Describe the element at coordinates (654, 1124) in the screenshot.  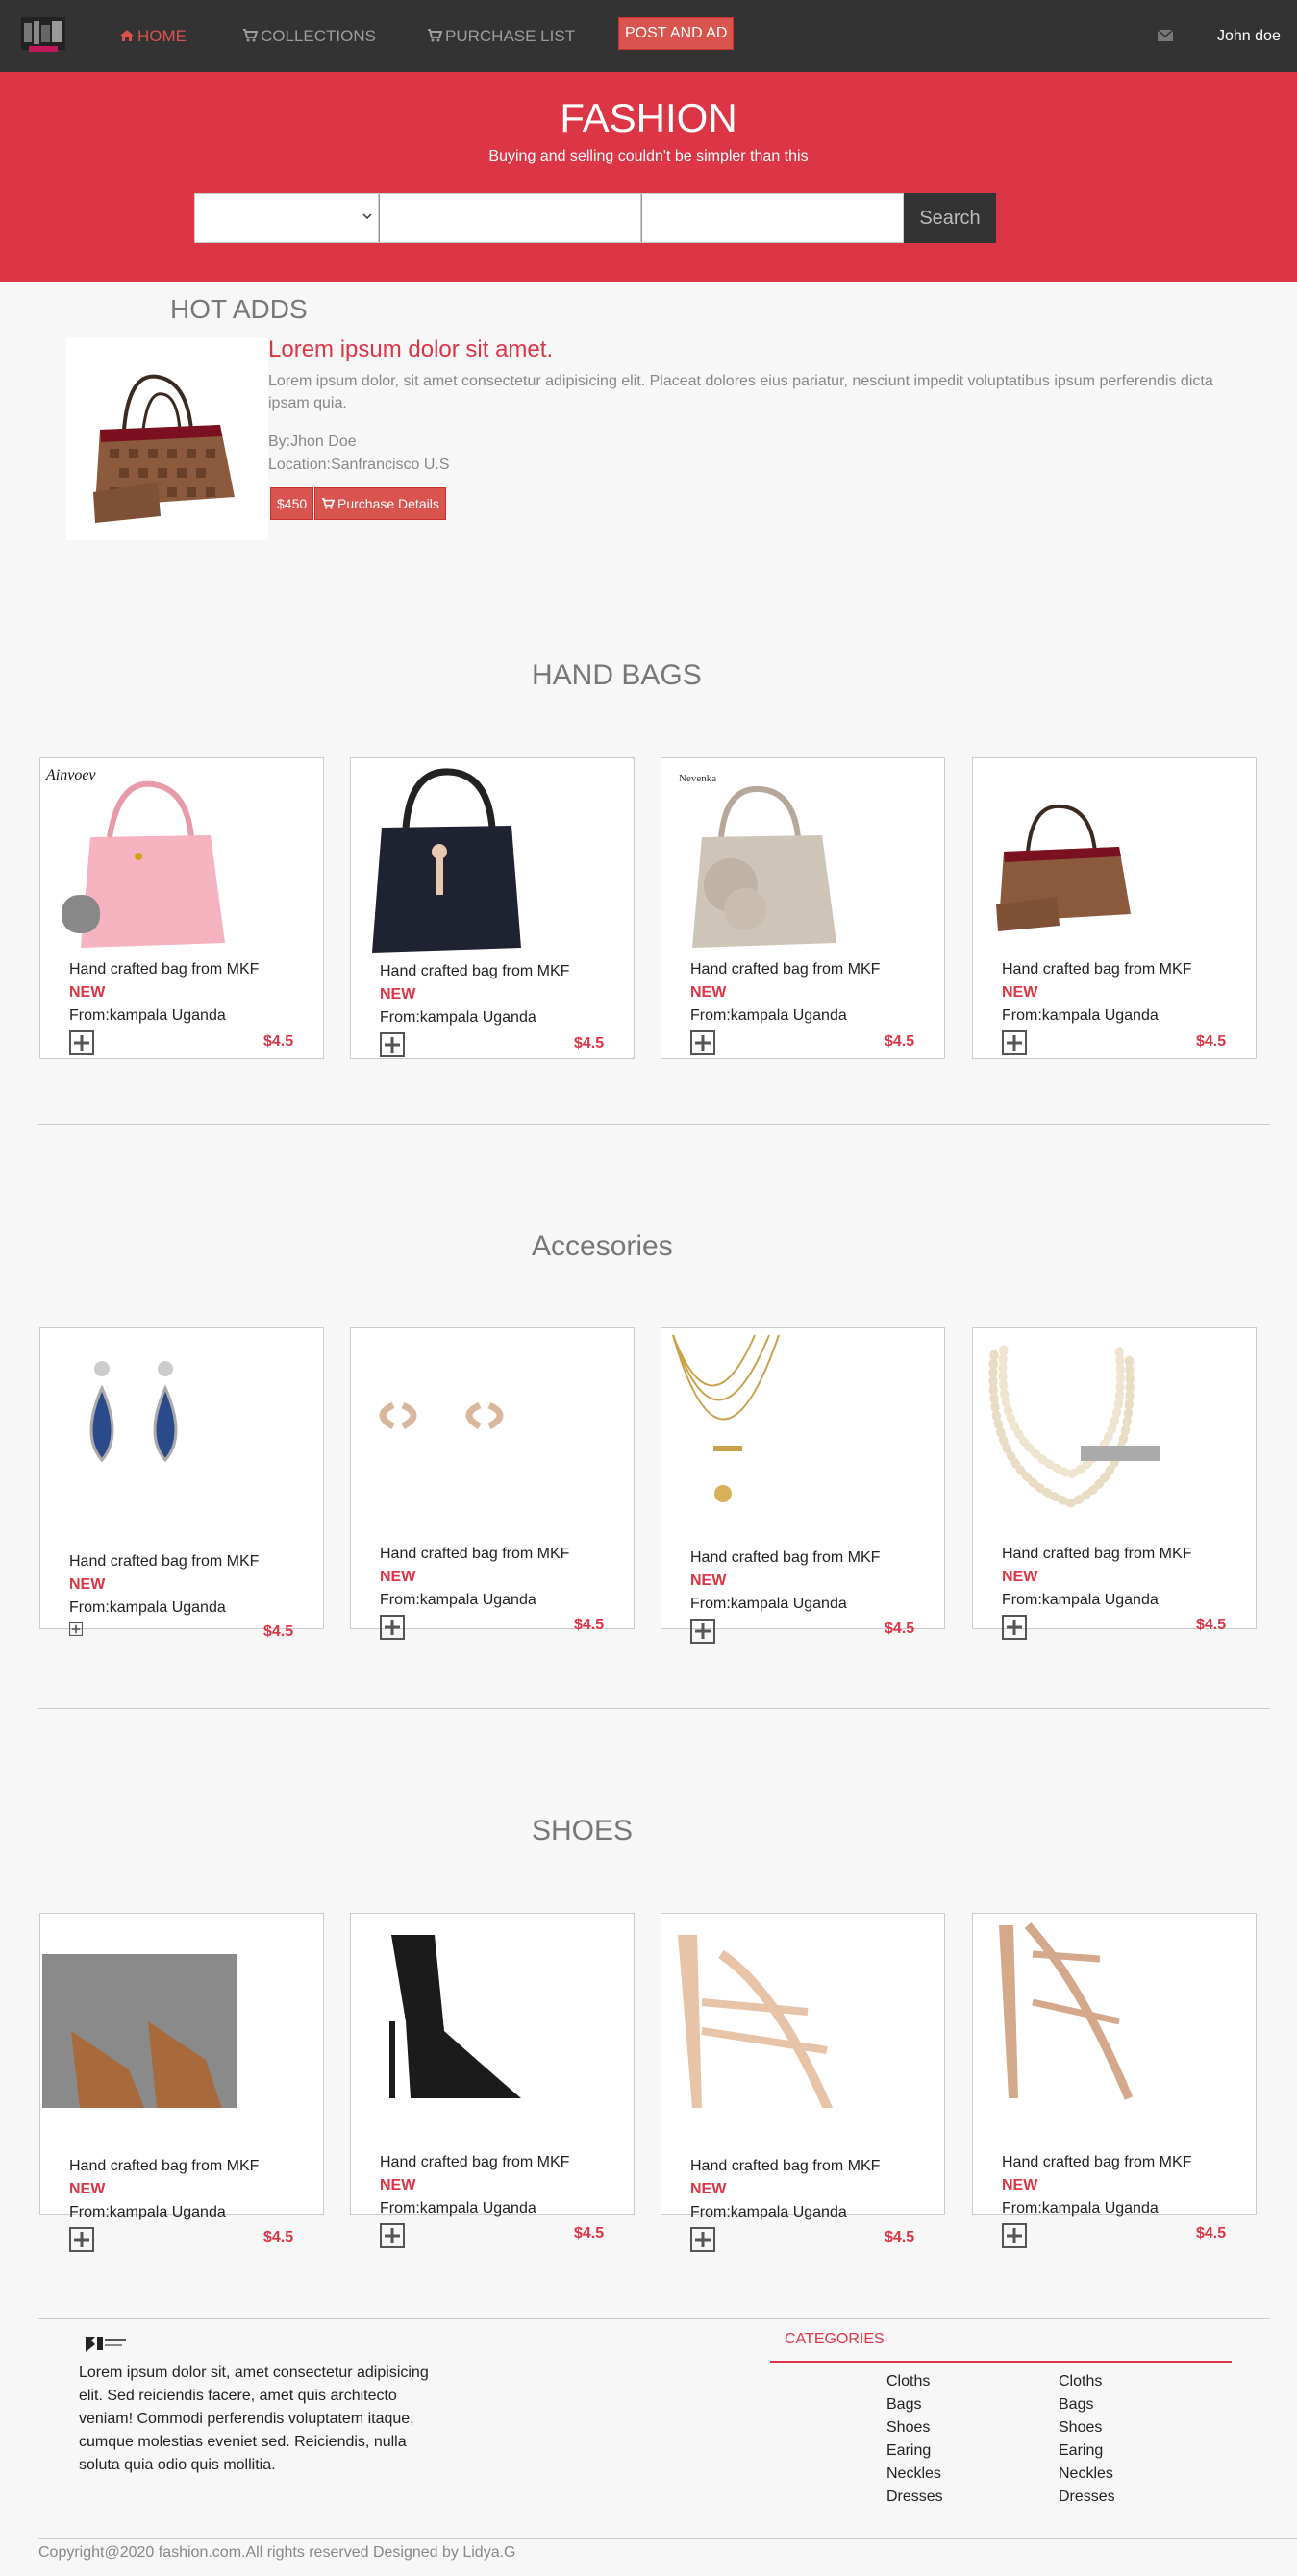
I see `section-divider` at that location.